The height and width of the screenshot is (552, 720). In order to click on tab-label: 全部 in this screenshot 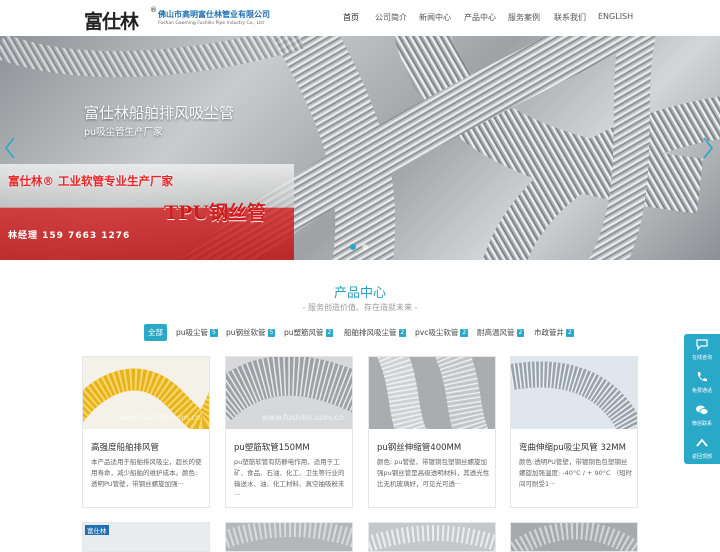, I will do `click(155, 332)`.